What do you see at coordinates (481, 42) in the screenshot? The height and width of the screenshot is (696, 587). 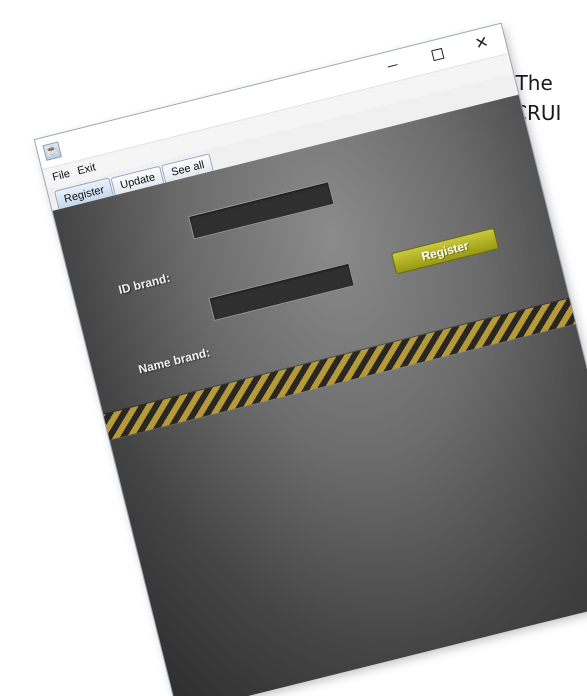 I see `close-icon: ✕` at bounding box center [481, 42].